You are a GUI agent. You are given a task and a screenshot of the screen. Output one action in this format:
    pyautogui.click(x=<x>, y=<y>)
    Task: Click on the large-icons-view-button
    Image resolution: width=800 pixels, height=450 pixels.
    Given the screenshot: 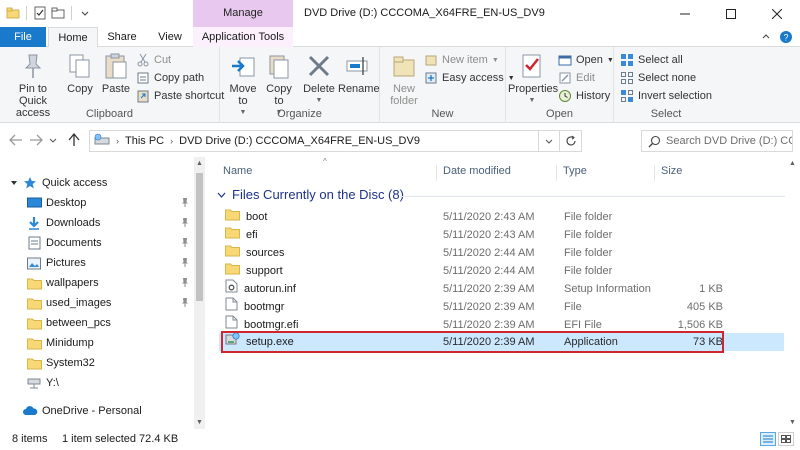 What is the action you would take?
    pyautogui.click(x=786, y=439)
    